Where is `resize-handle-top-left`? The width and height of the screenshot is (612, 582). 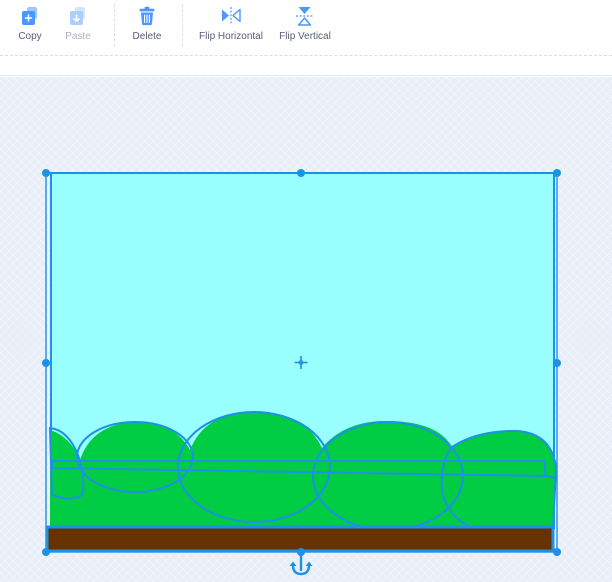 resize-handle-top-left is located at coordinates (46, 173).